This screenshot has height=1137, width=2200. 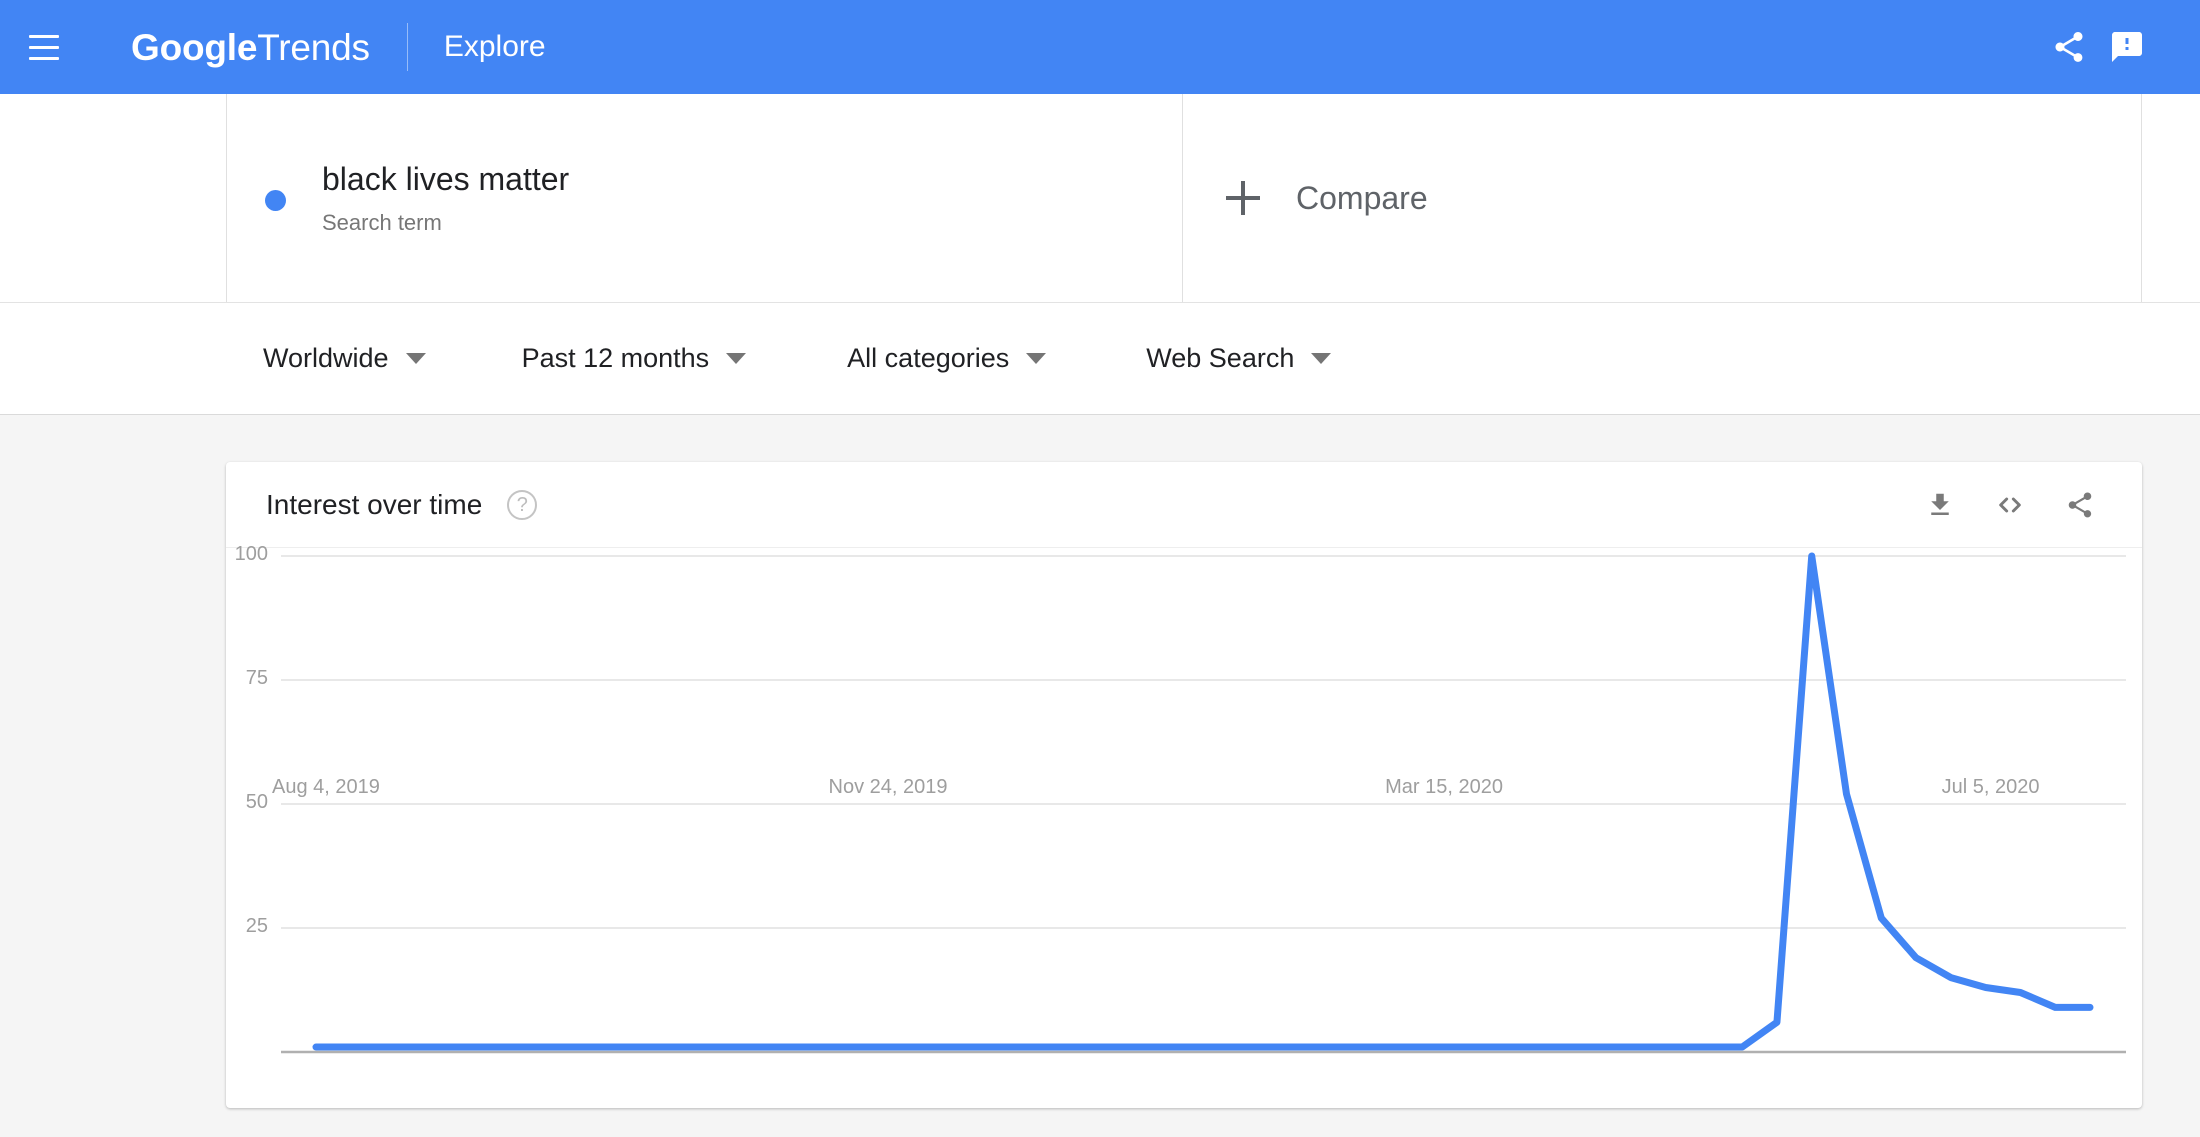 I want to click on x-axis-tick-label: Aug 4, 2019, so click(x=326, y=787).